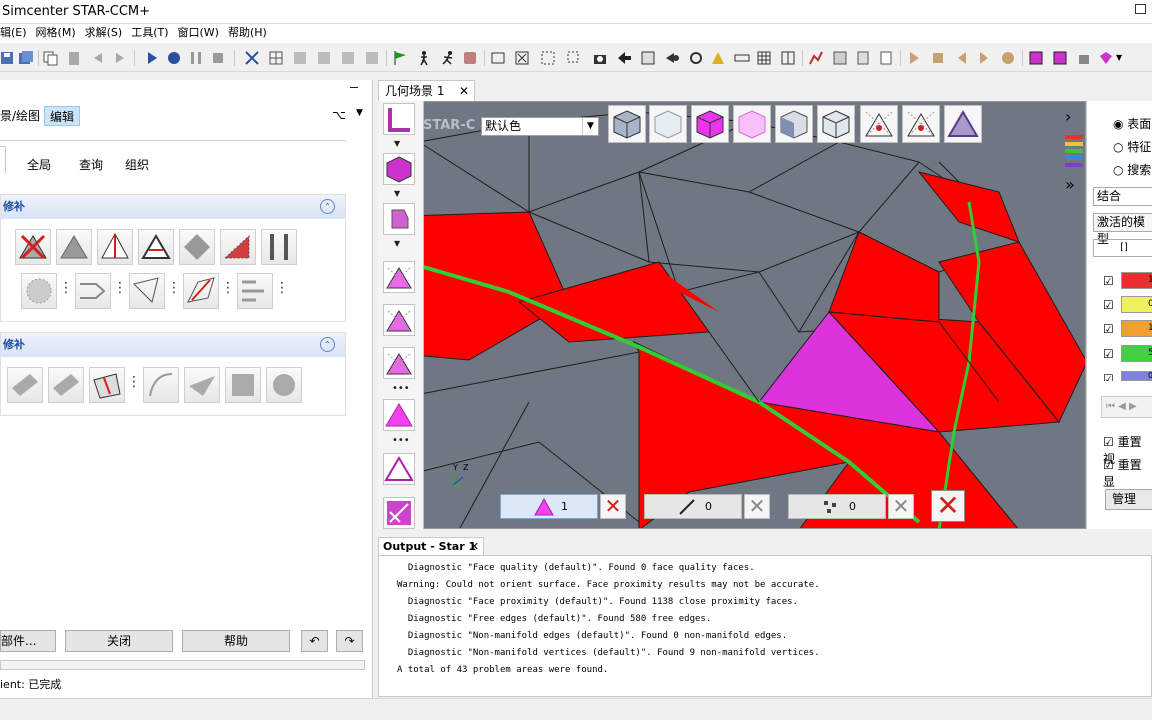 Image resolution: width=1152 pixels, height=720 pixels. Describe the element at coordinates (50, 58) in the screenshot. I see `copy-icon` at that location.